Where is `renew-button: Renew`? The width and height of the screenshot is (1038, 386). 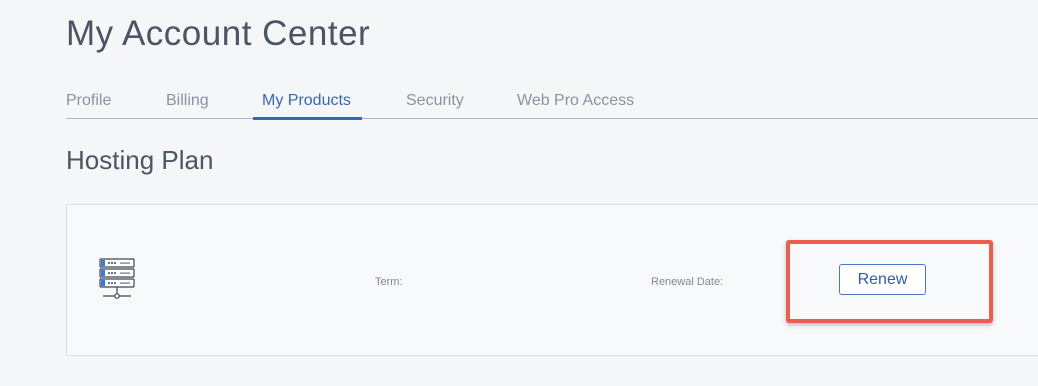 renew-button: Renew is located at coordinates (882, 279).